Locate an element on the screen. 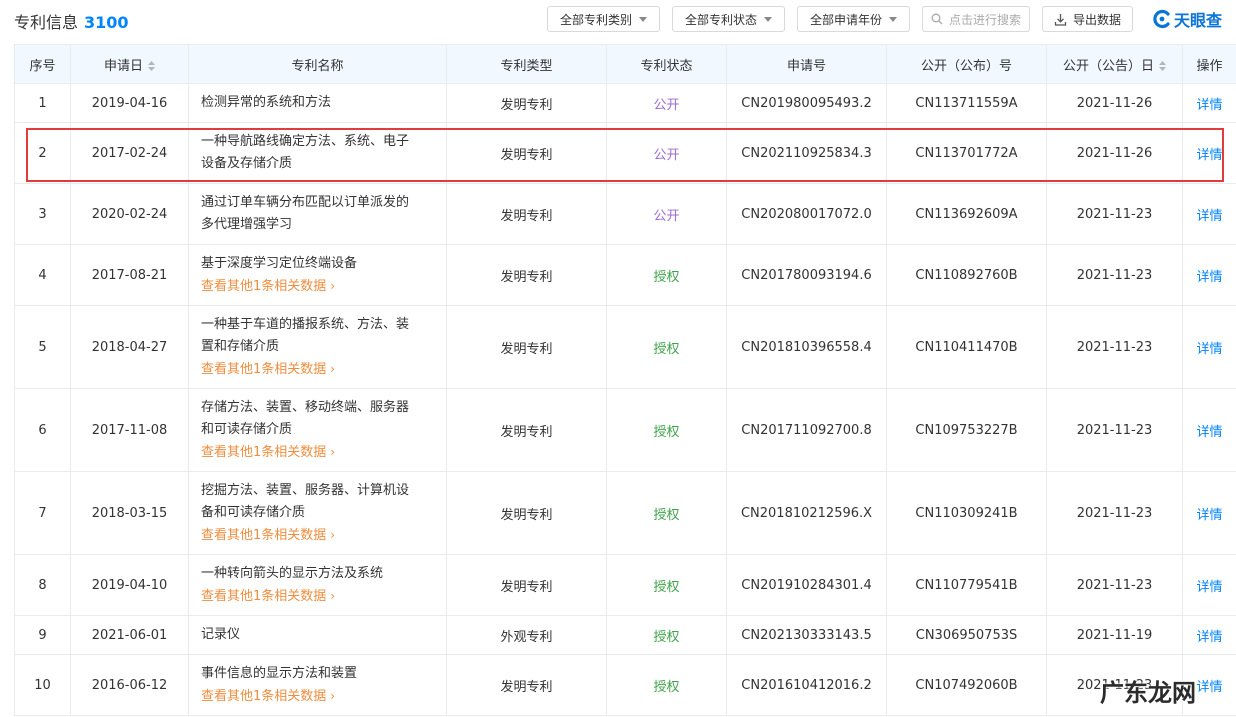  row-index-cell: 4 is located at coordinates (42, 275).